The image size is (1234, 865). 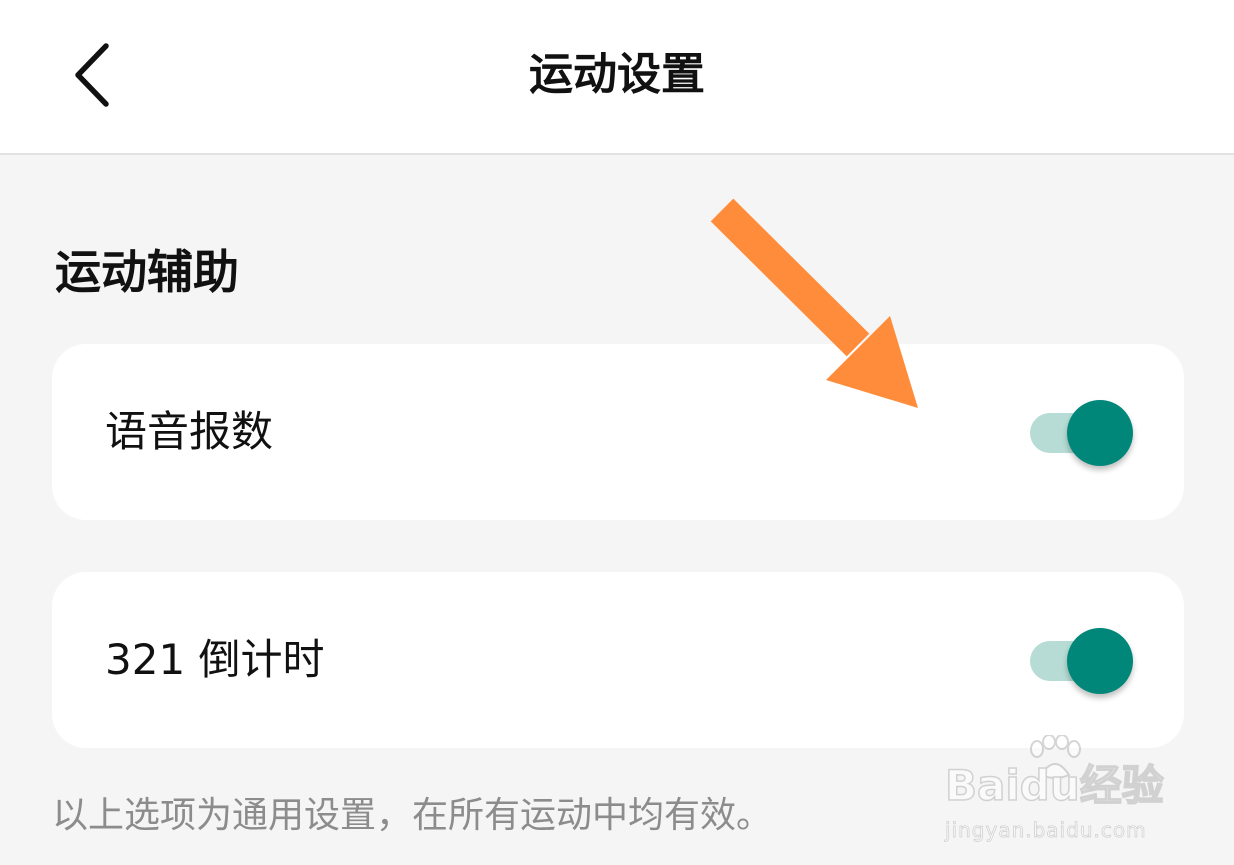 I want to click on page-title: 运动设置, so click(x=617, y=74).